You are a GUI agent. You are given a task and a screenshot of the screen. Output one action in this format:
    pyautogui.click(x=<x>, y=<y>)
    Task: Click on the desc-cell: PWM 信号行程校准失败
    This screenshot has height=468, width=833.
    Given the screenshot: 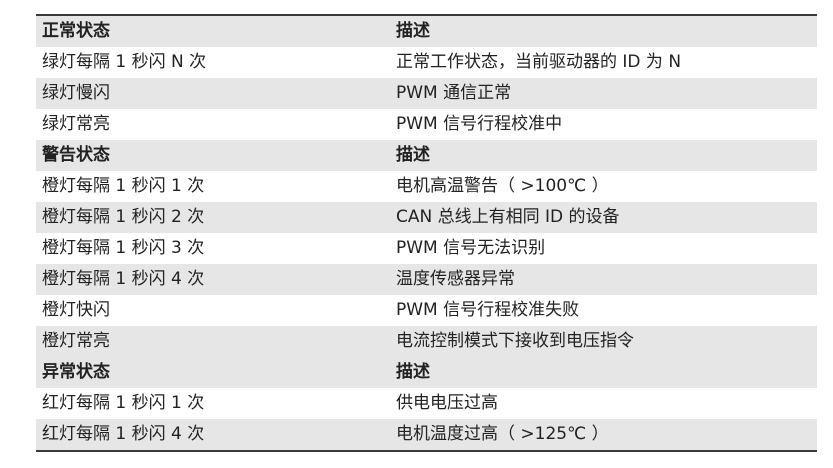 What is the action you would take?
    pyautogui.click(x=603, y=310)
    